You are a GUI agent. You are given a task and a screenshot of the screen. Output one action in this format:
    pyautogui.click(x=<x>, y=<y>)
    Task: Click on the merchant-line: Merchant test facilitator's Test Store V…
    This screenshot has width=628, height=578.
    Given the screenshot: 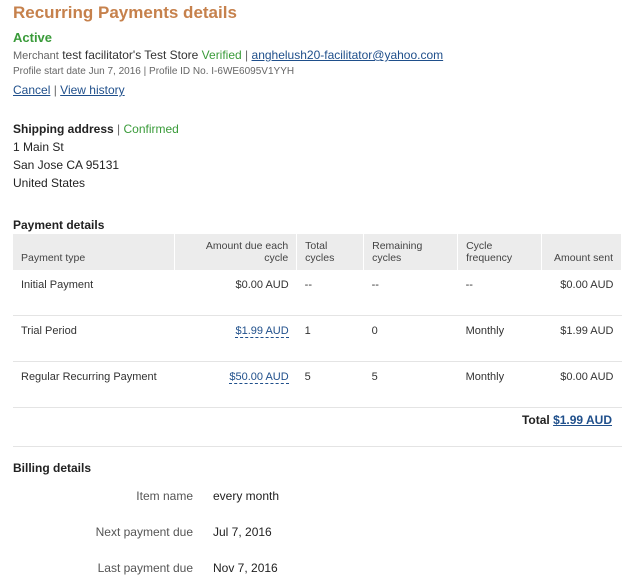 What is the action you would take?
    pyautogui.click(x=228, y=55)
    